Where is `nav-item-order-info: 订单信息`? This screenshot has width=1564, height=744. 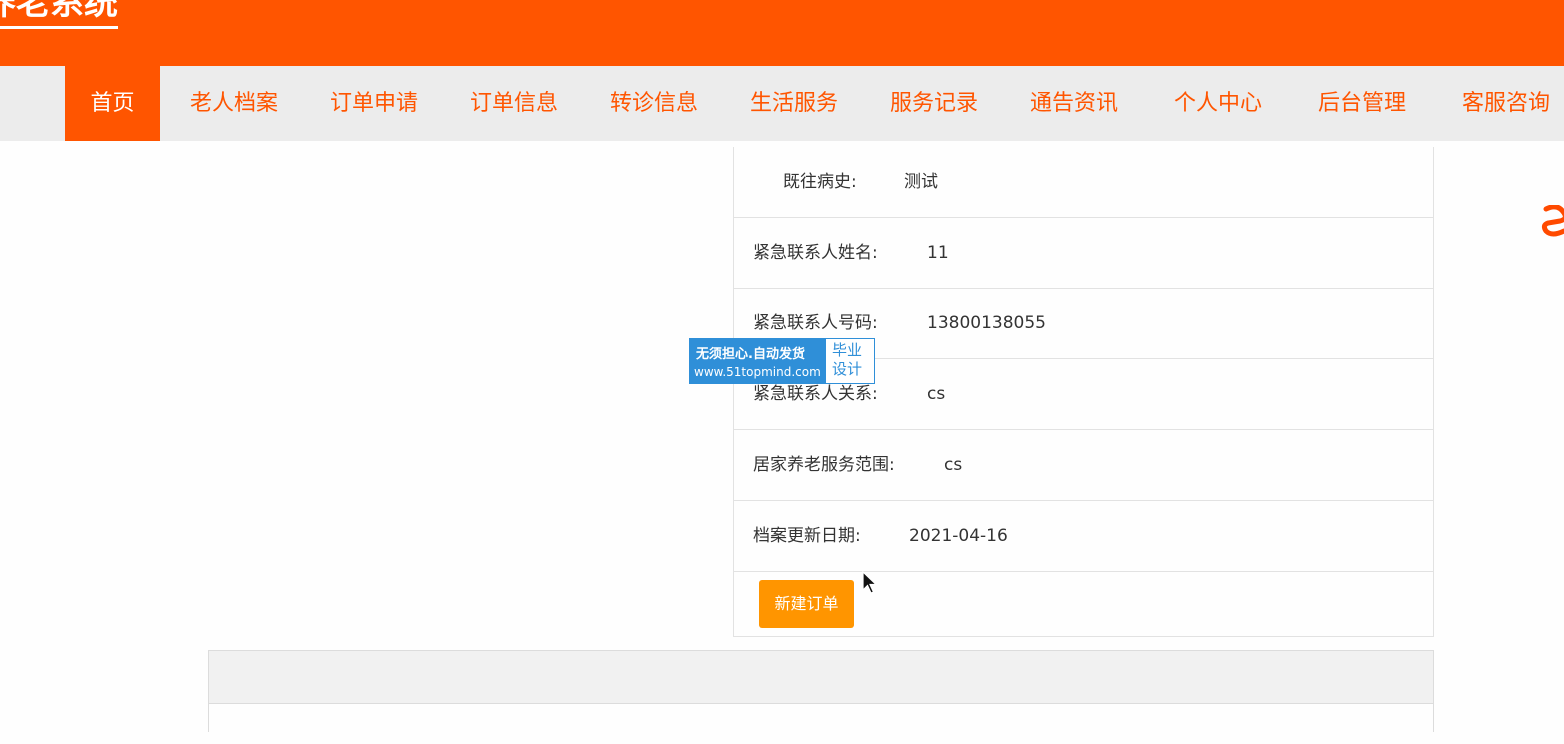 nav-item-order-info: 订单信息 is located at coordinates (514, 103).